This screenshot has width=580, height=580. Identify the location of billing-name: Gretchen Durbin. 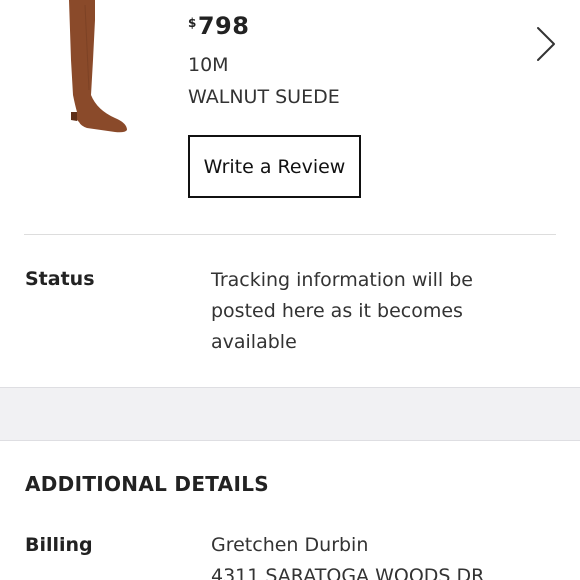
(290, 545).